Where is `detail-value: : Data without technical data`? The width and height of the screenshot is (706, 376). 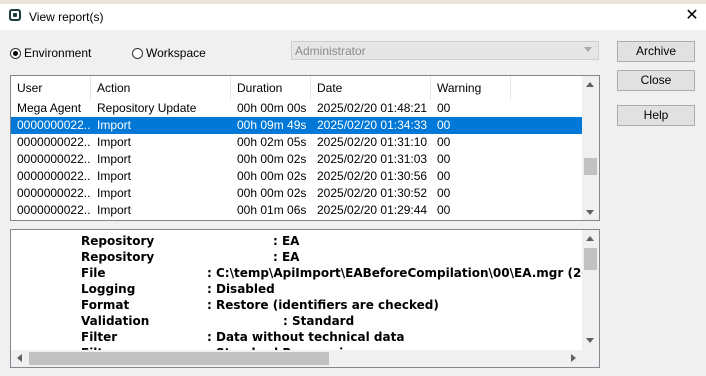 detail-value: : Data without technical data is located at coordinates (306, 337).